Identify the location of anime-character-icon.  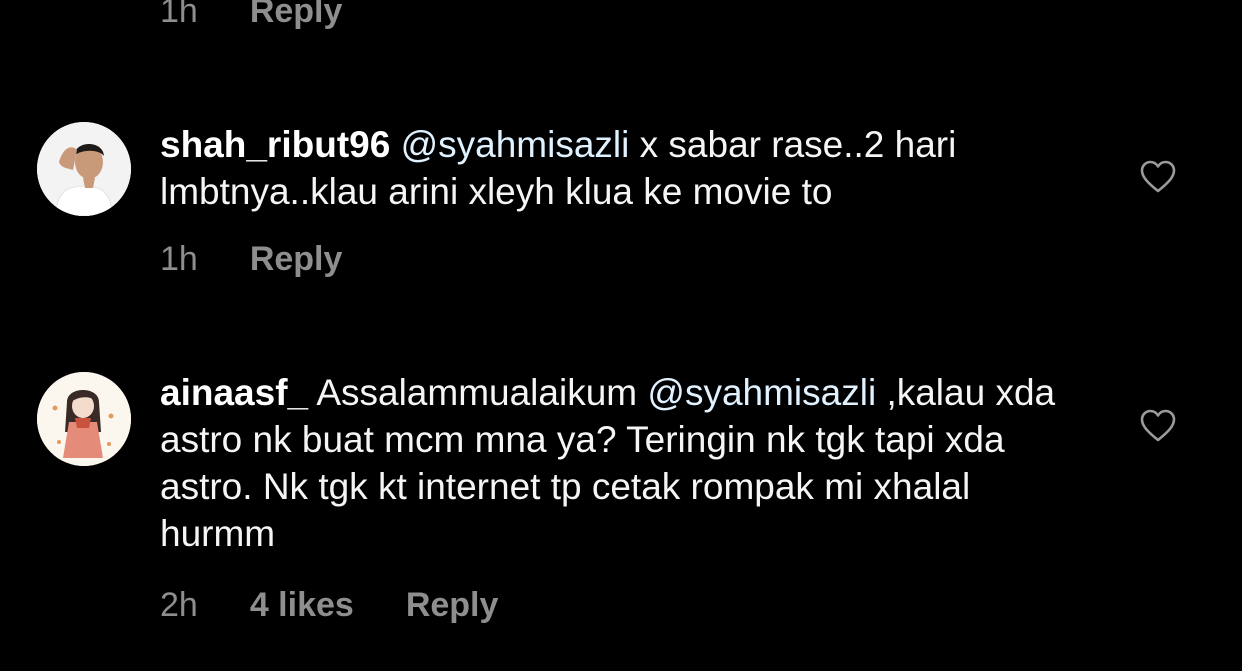
(84, 419).